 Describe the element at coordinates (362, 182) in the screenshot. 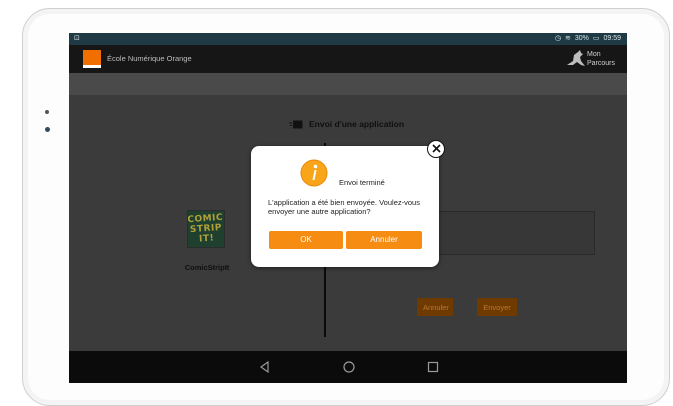

I see `dialog-title: Envoi terminé` at that location.